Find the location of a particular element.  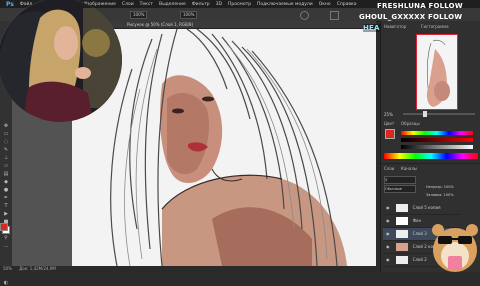

fill-label: Заливка: 100% is located at coordinates (440, 195).